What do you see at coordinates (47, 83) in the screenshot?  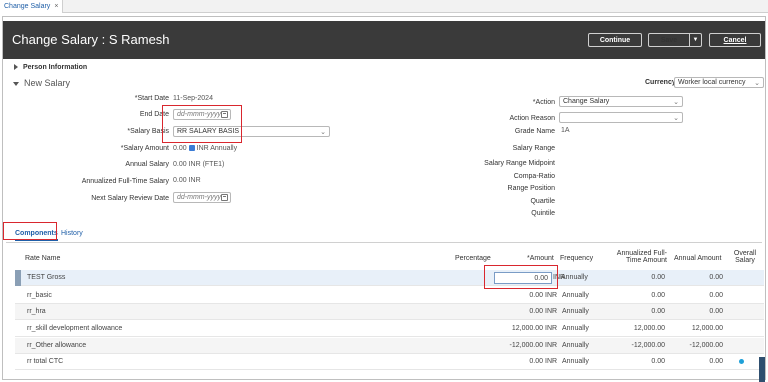 I see `new-salary-label: New Salary` at bounding box center [47, 83].